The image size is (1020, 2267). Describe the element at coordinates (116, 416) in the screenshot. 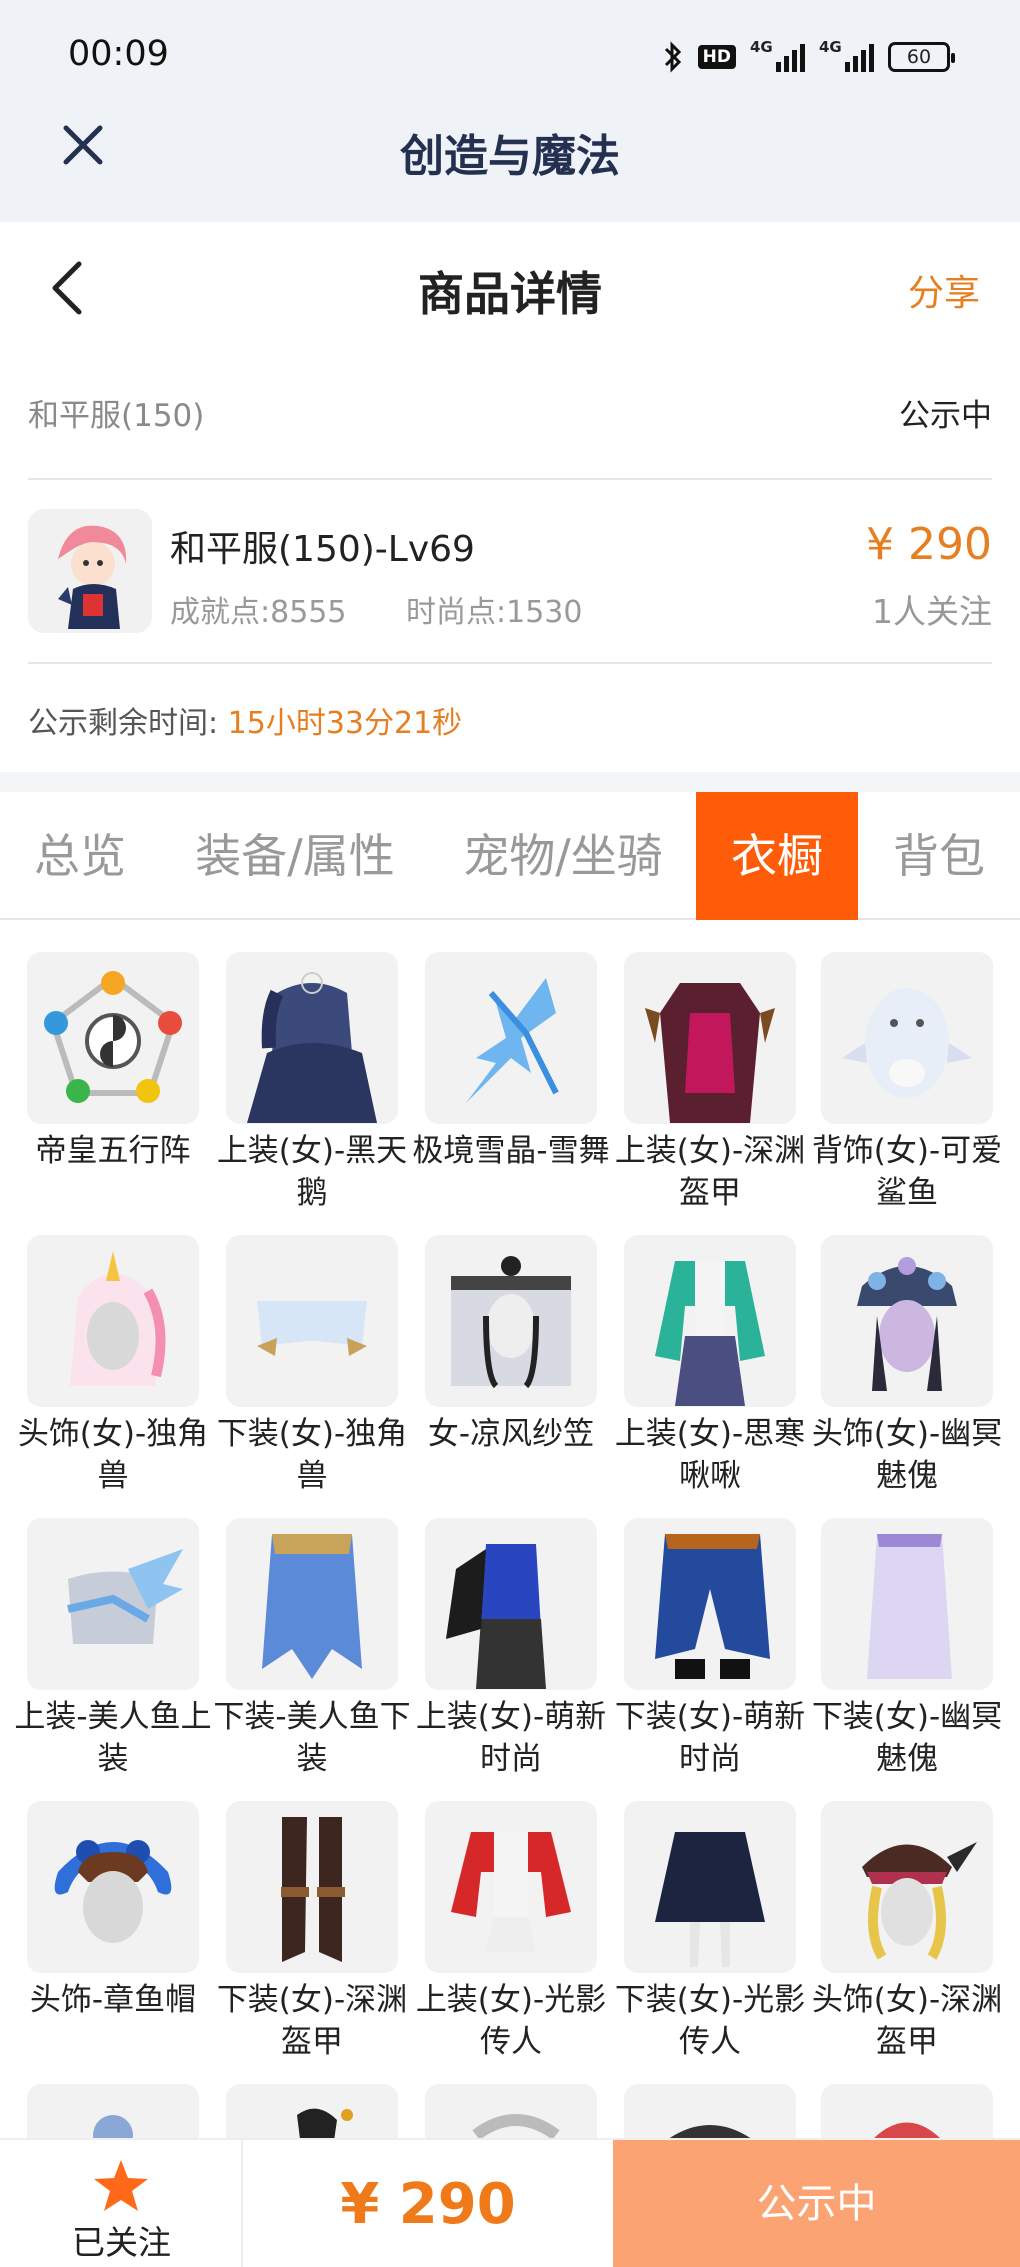

I see `server-label: 和平服(150)` at that location.